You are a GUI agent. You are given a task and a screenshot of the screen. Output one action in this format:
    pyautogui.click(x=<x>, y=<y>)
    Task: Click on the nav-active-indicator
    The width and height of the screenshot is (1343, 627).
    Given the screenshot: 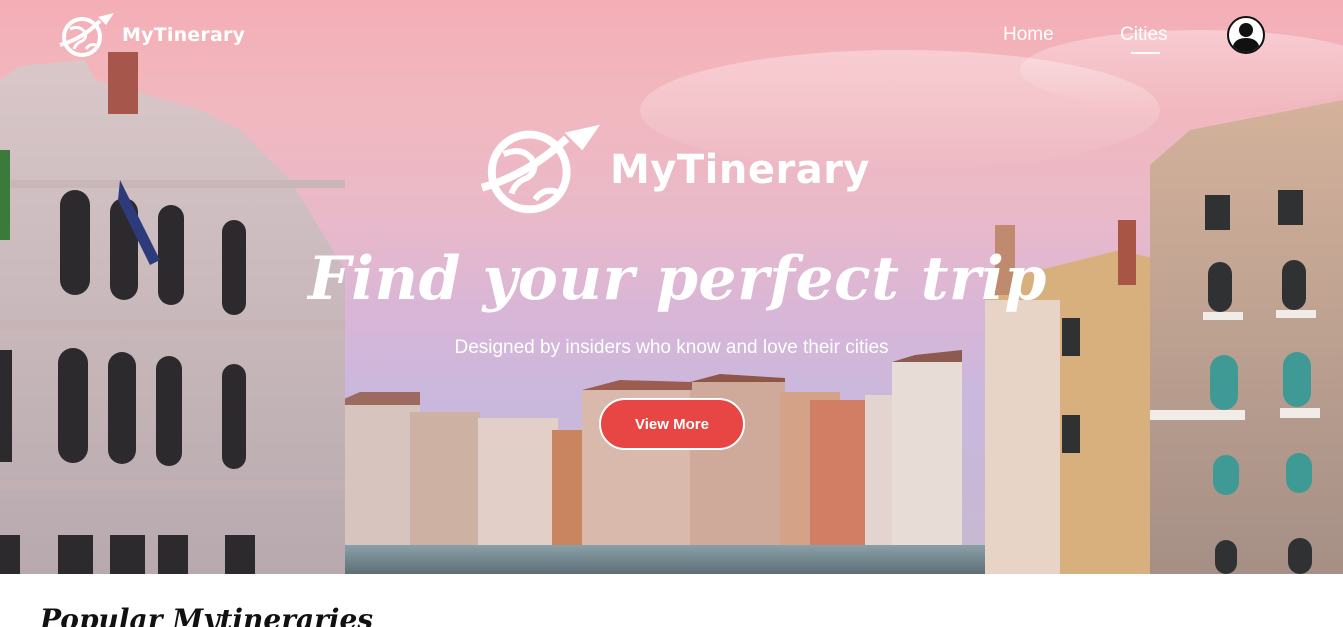 What is the action you would take?
    pyautogui.click(x=1145, y=53)
    